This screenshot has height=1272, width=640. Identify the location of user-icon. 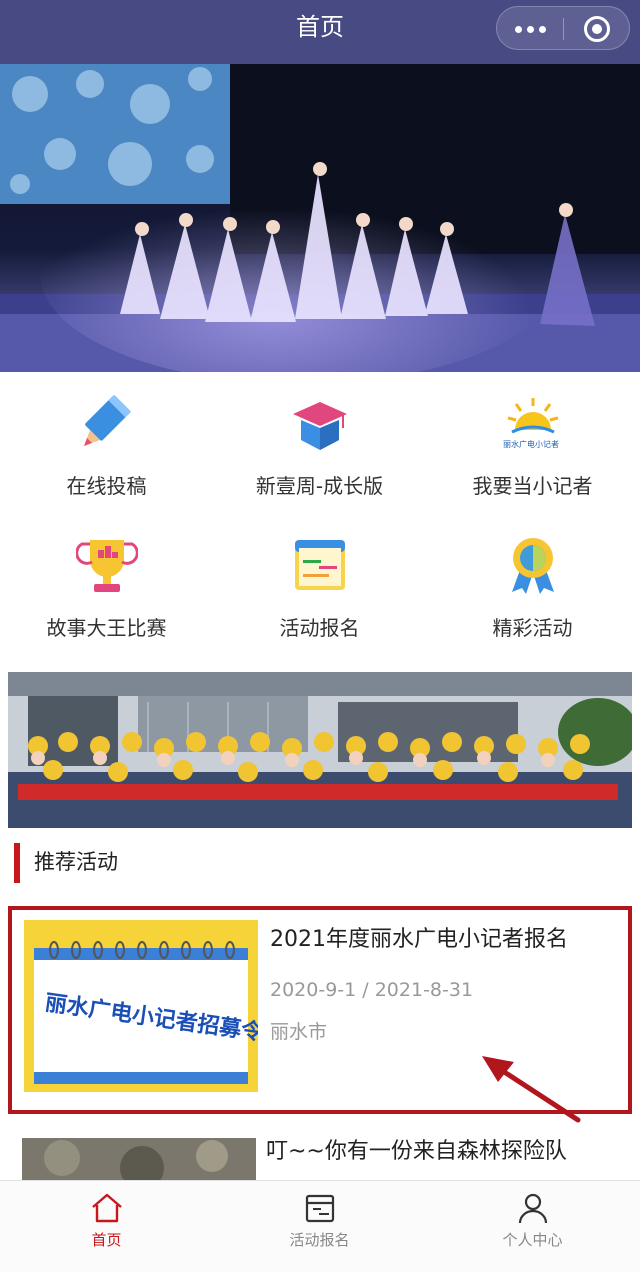
(533, 1208).